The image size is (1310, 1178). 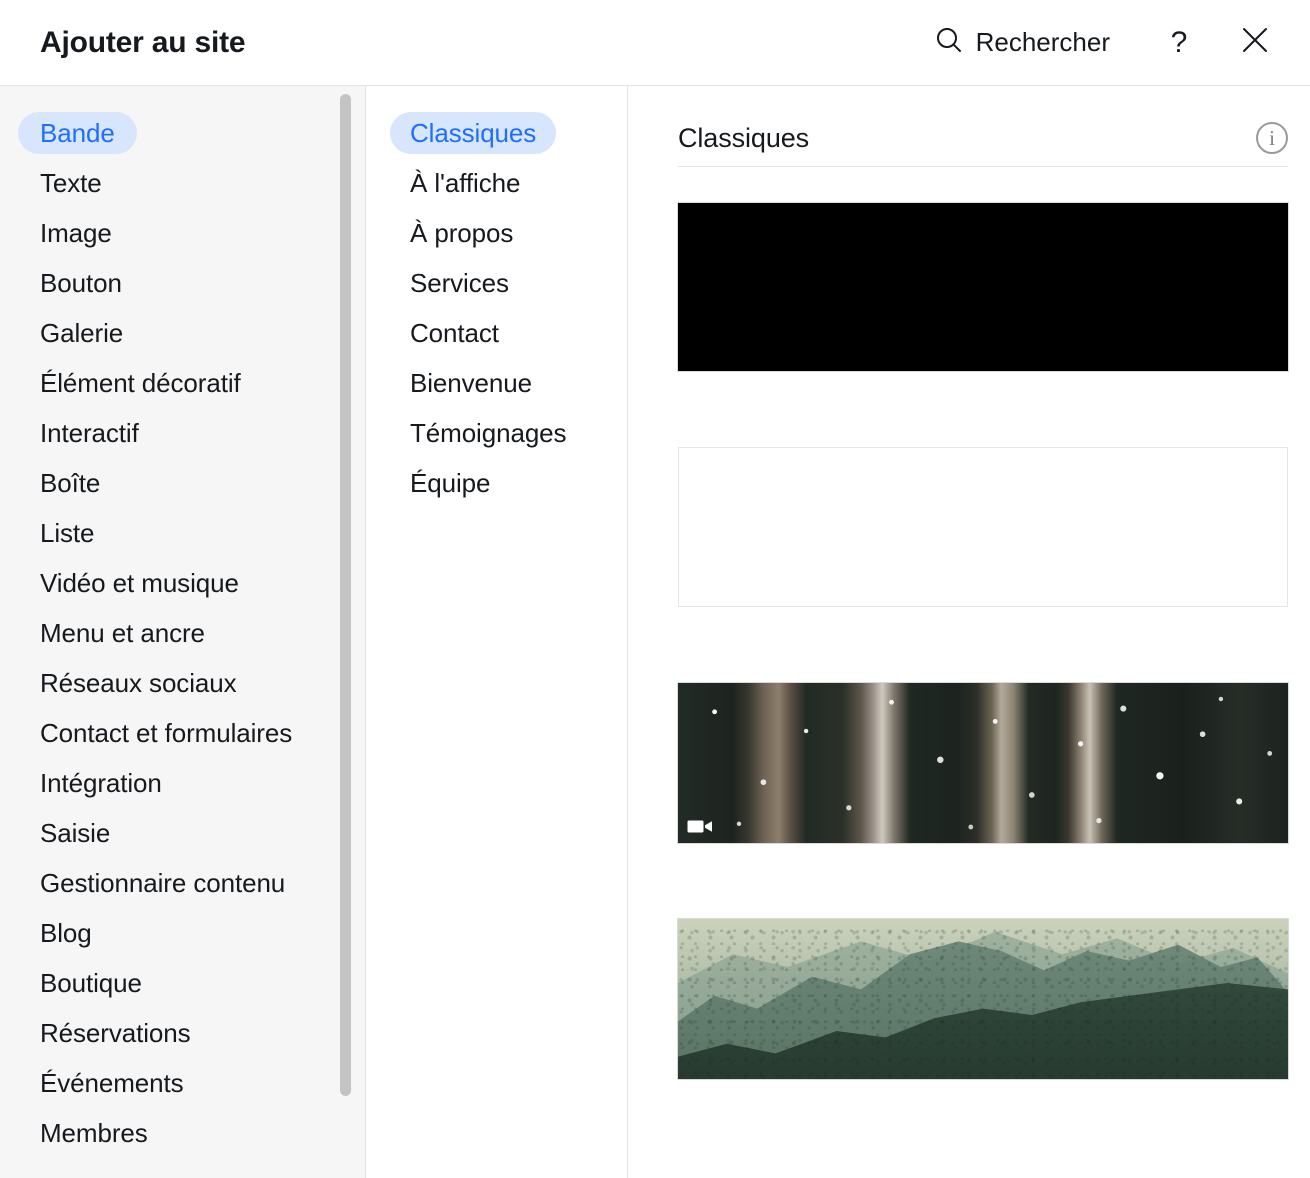 I want to click on sidebar-item-saisie: Saisie, so click(x=182, y=833).